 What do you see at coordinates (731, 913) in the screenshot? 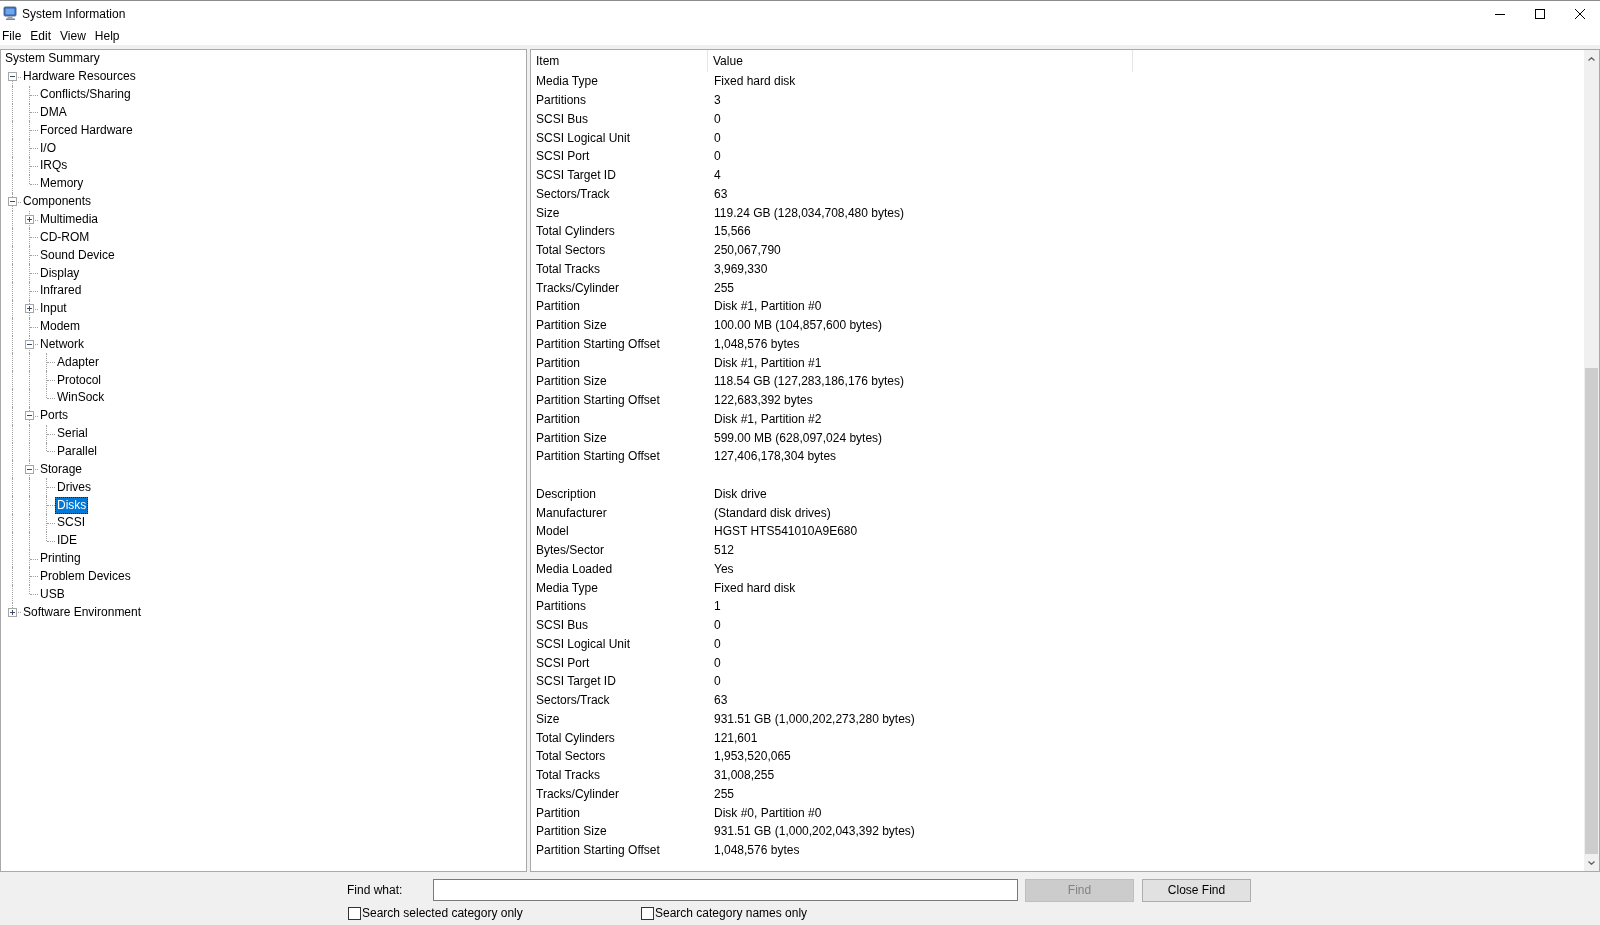
I see `checkbox-label: Search category names only` at bounding box center [731, 913].